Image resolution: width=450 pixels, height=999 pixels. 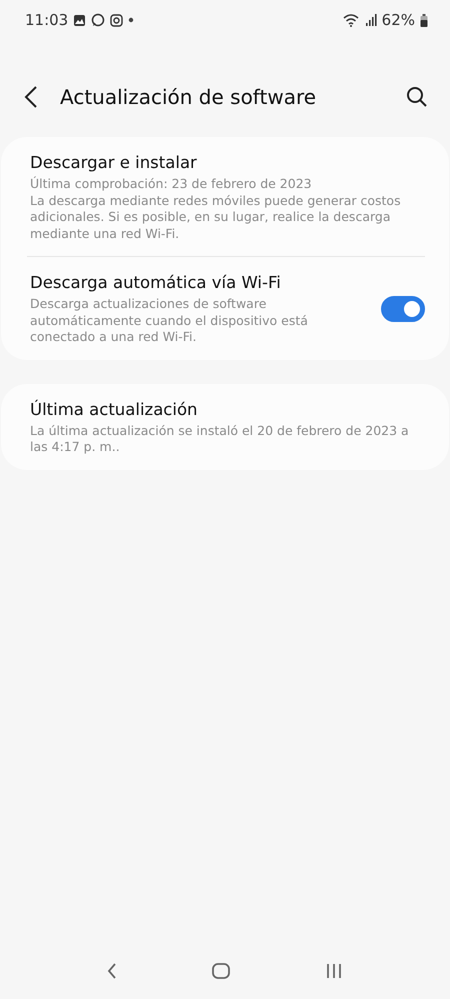 I want to click on battery-percent: 62%, so click(x=398, y=20).